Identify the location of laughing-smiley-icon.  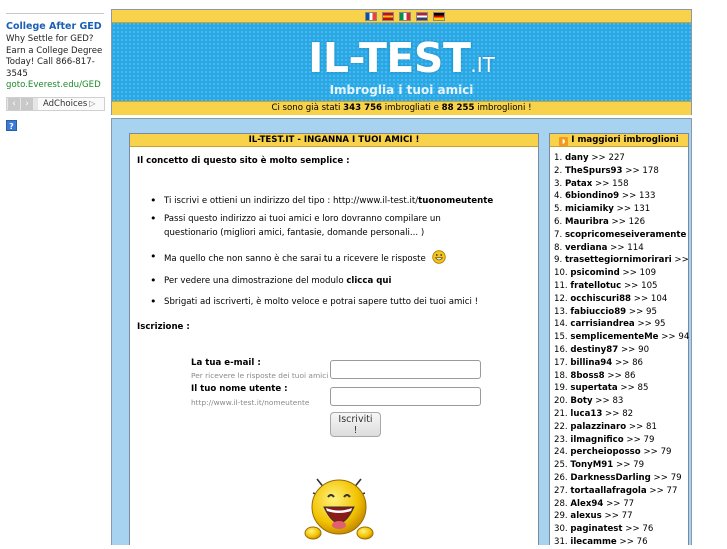
(339, 509).